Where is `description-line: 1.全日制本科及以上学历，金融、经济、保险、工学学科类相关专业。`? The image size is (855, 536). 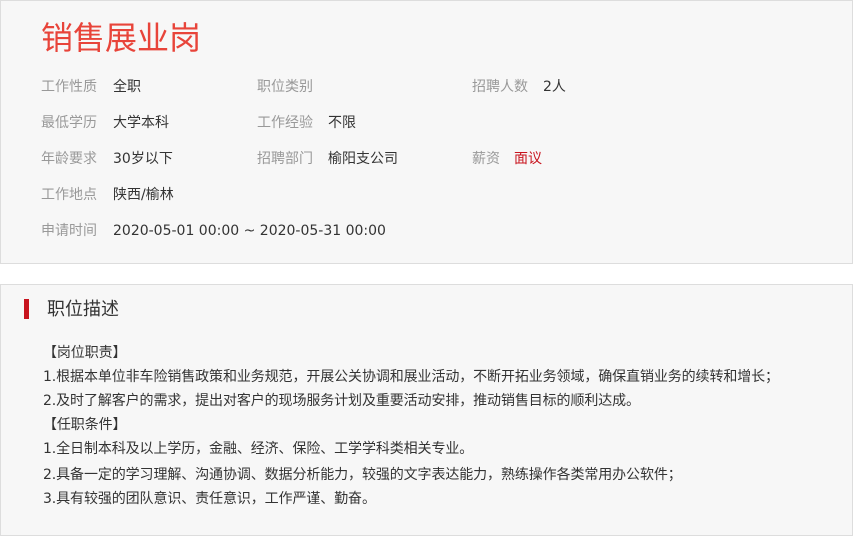 description-line: 1.全日制本科及以上学历，金融、经济、保险、工学学科类相关专业。 is located at coordinates (258, 449).